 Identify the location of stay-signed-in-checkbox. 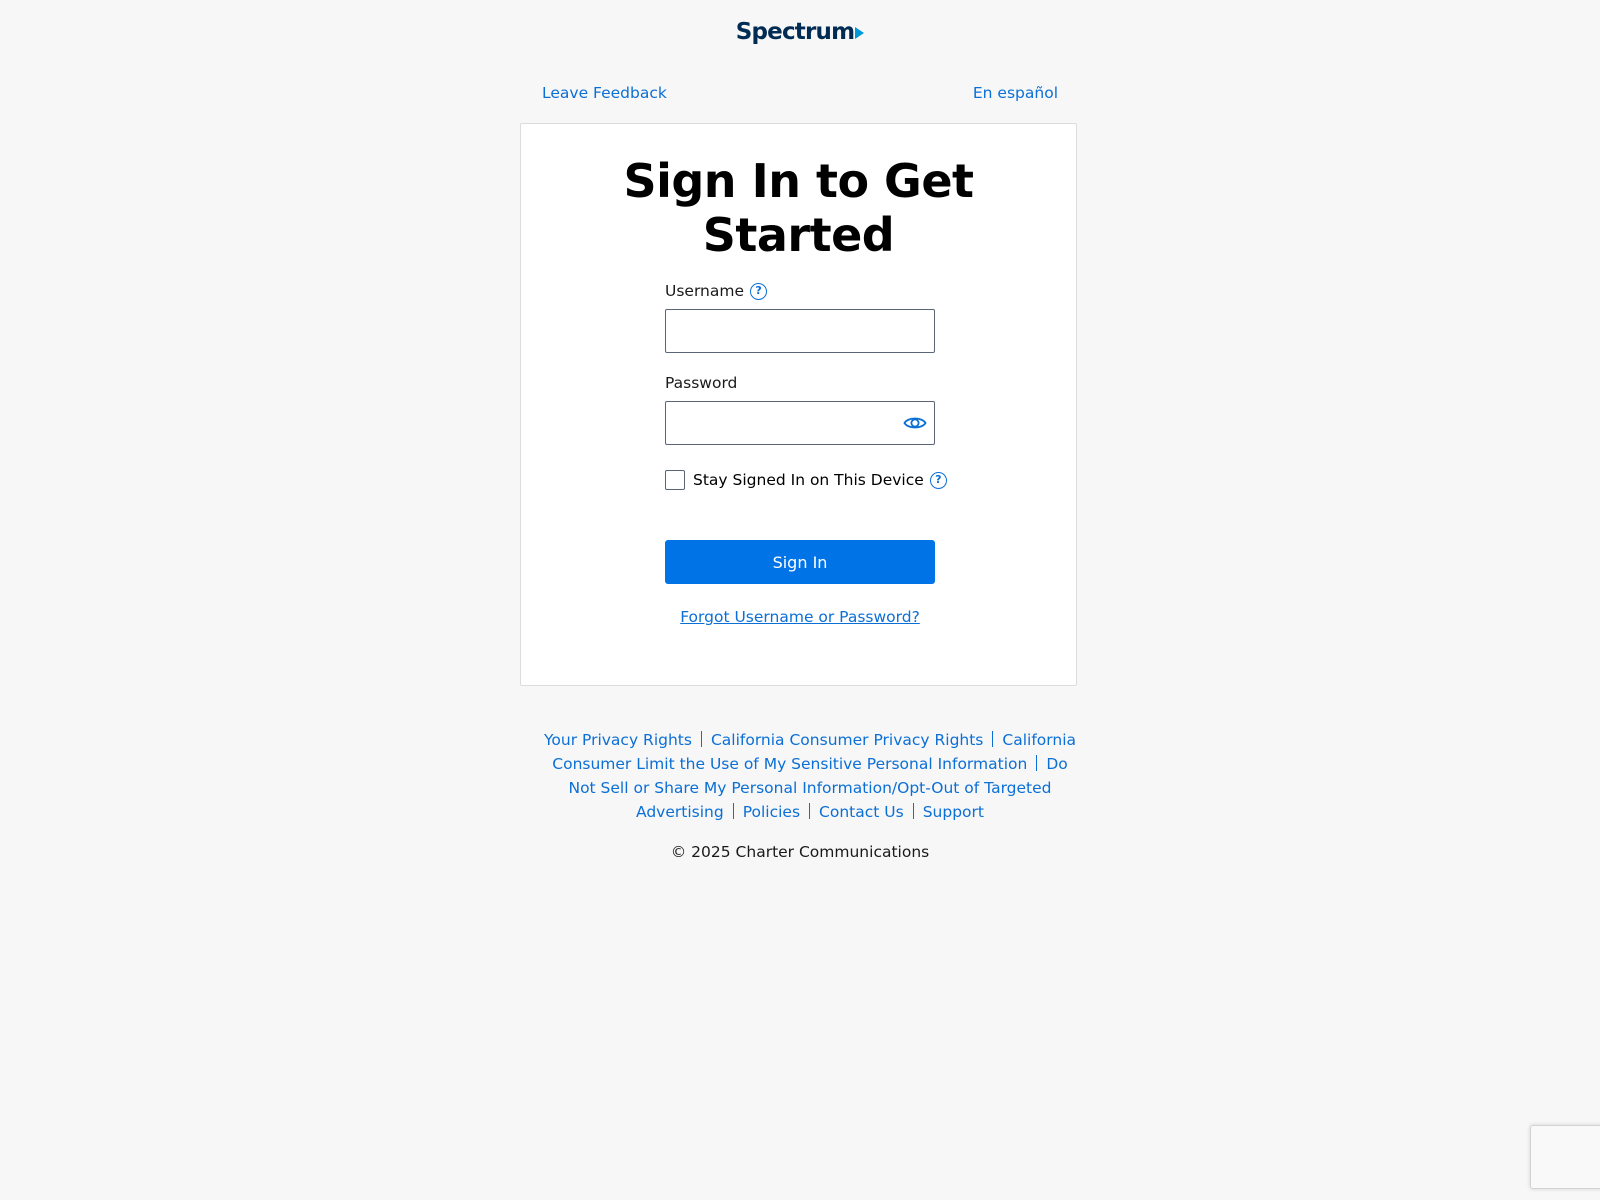
(675, 480).